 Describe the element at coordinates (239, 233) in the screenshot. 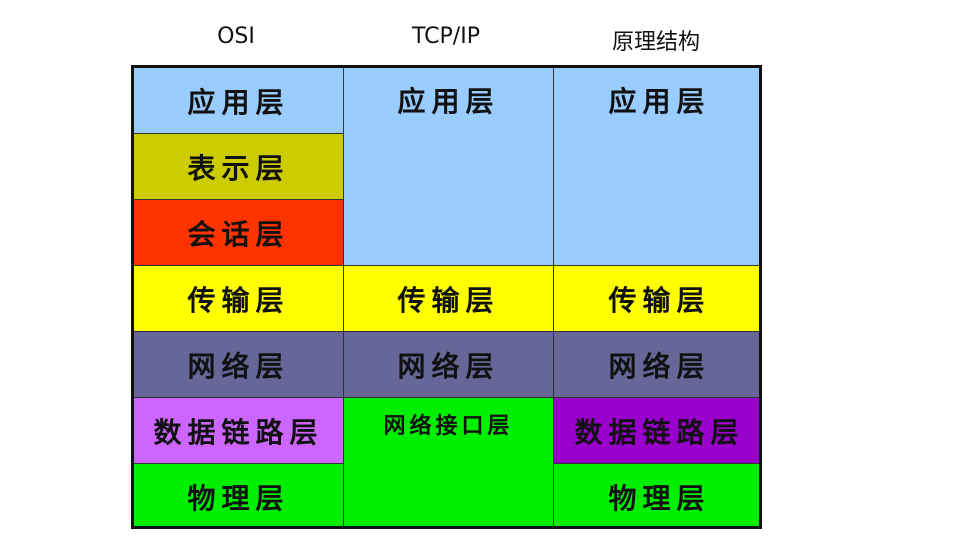

I see `osi-session-layer: 会话层` at that location.